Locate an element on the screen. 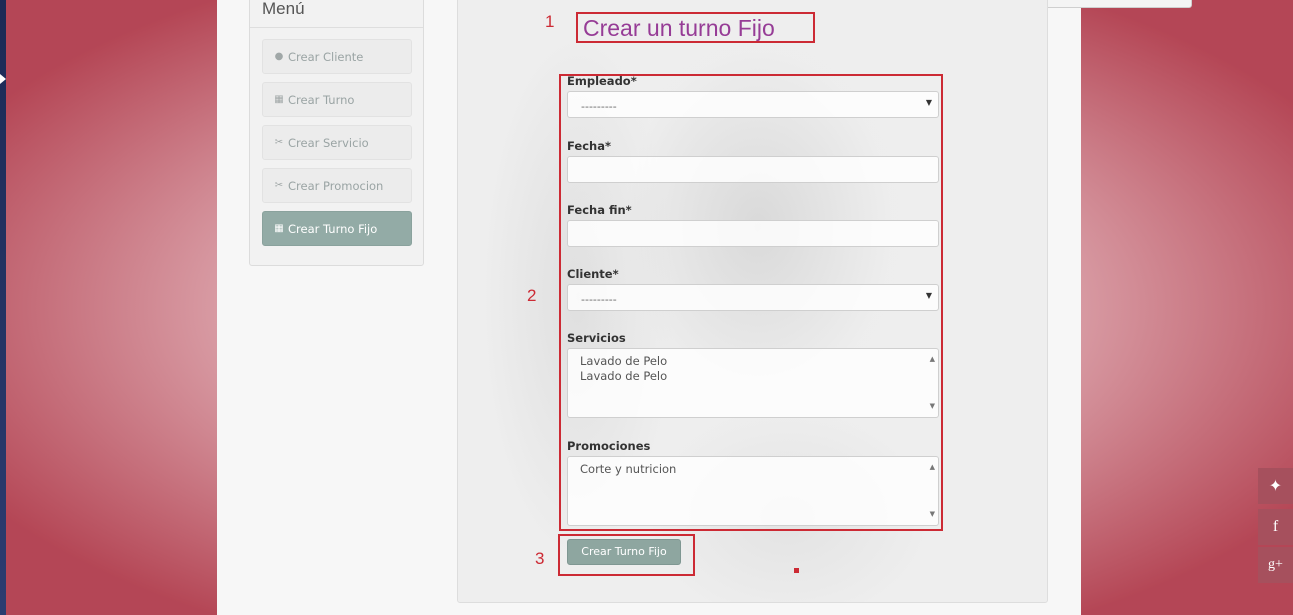 This screenshot has height=615, width=1293. cliente-select-value: --------- is located at coordinates (599, 299).